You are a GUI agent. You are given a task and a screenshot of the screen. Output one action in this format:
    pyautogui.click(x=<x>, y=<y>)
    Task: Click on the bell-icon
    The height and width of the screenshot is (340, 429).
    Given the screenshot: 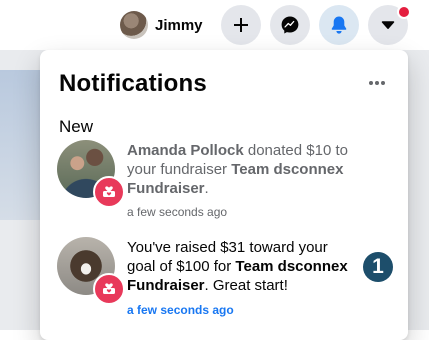 What is the action you would take?
    pyautogui.click(x=339, y=25)
    